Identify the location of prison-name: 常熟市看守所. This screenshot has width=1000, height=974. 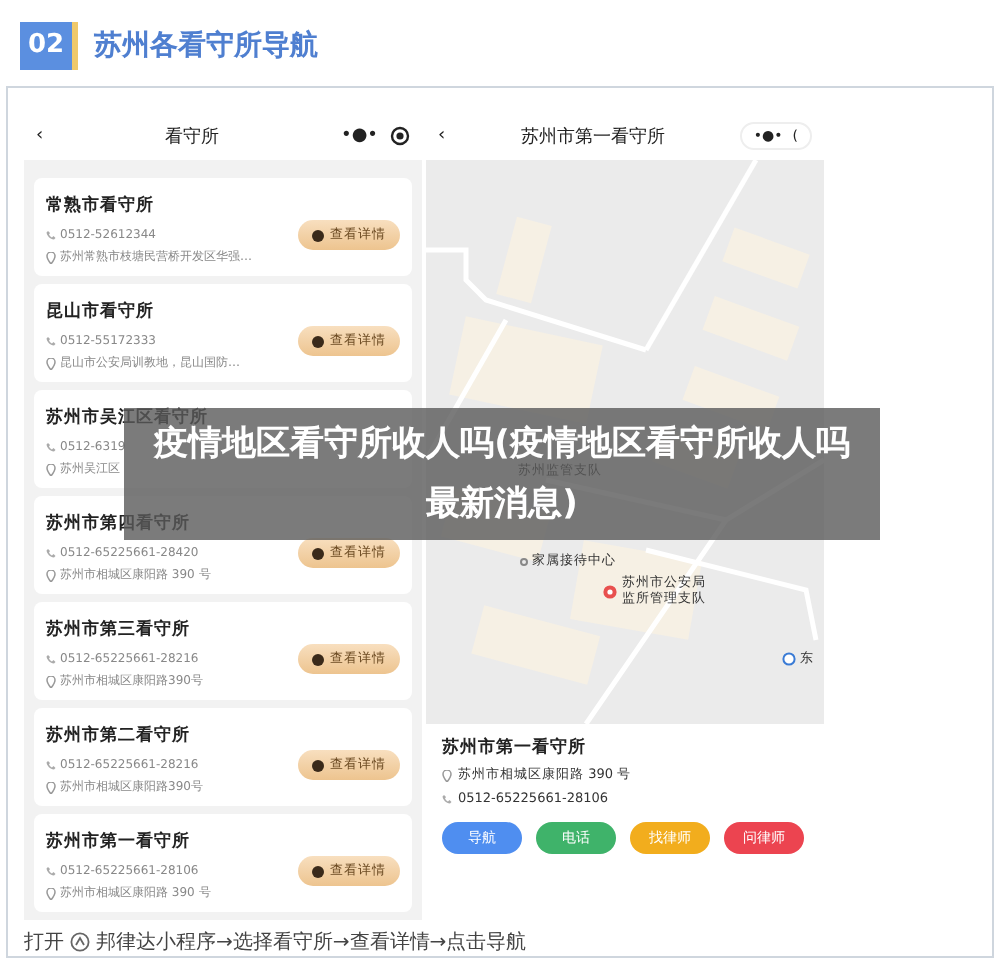
(101, 206).